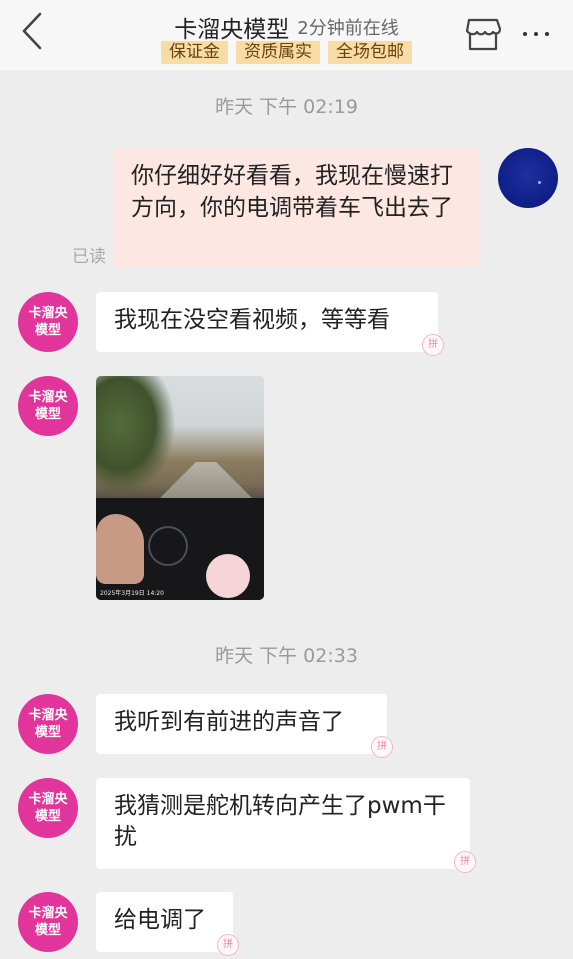 This screenshot has width=573, height=959. I want to click on message-text: 我听到有前进的声音了, so click(229, 722).